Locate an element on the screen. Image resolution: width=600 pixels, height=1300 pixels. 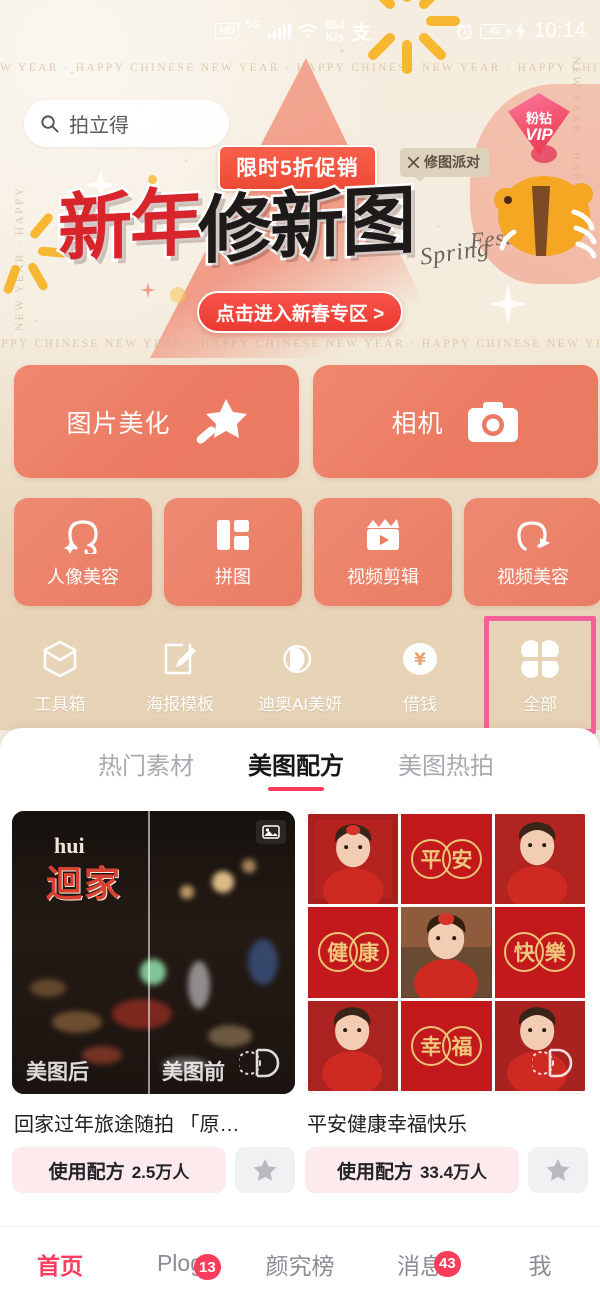
signal-icon is located at coordinates (279, 31).